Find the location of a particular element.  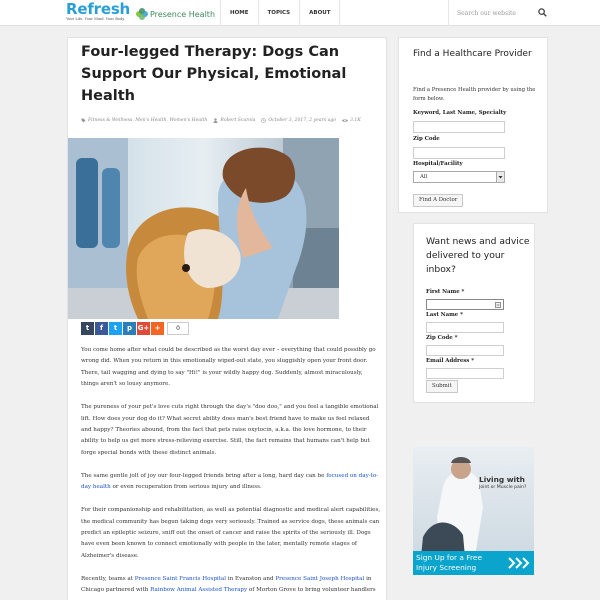

google-plus-share-button: G+ is located at coordinates (143, 328).